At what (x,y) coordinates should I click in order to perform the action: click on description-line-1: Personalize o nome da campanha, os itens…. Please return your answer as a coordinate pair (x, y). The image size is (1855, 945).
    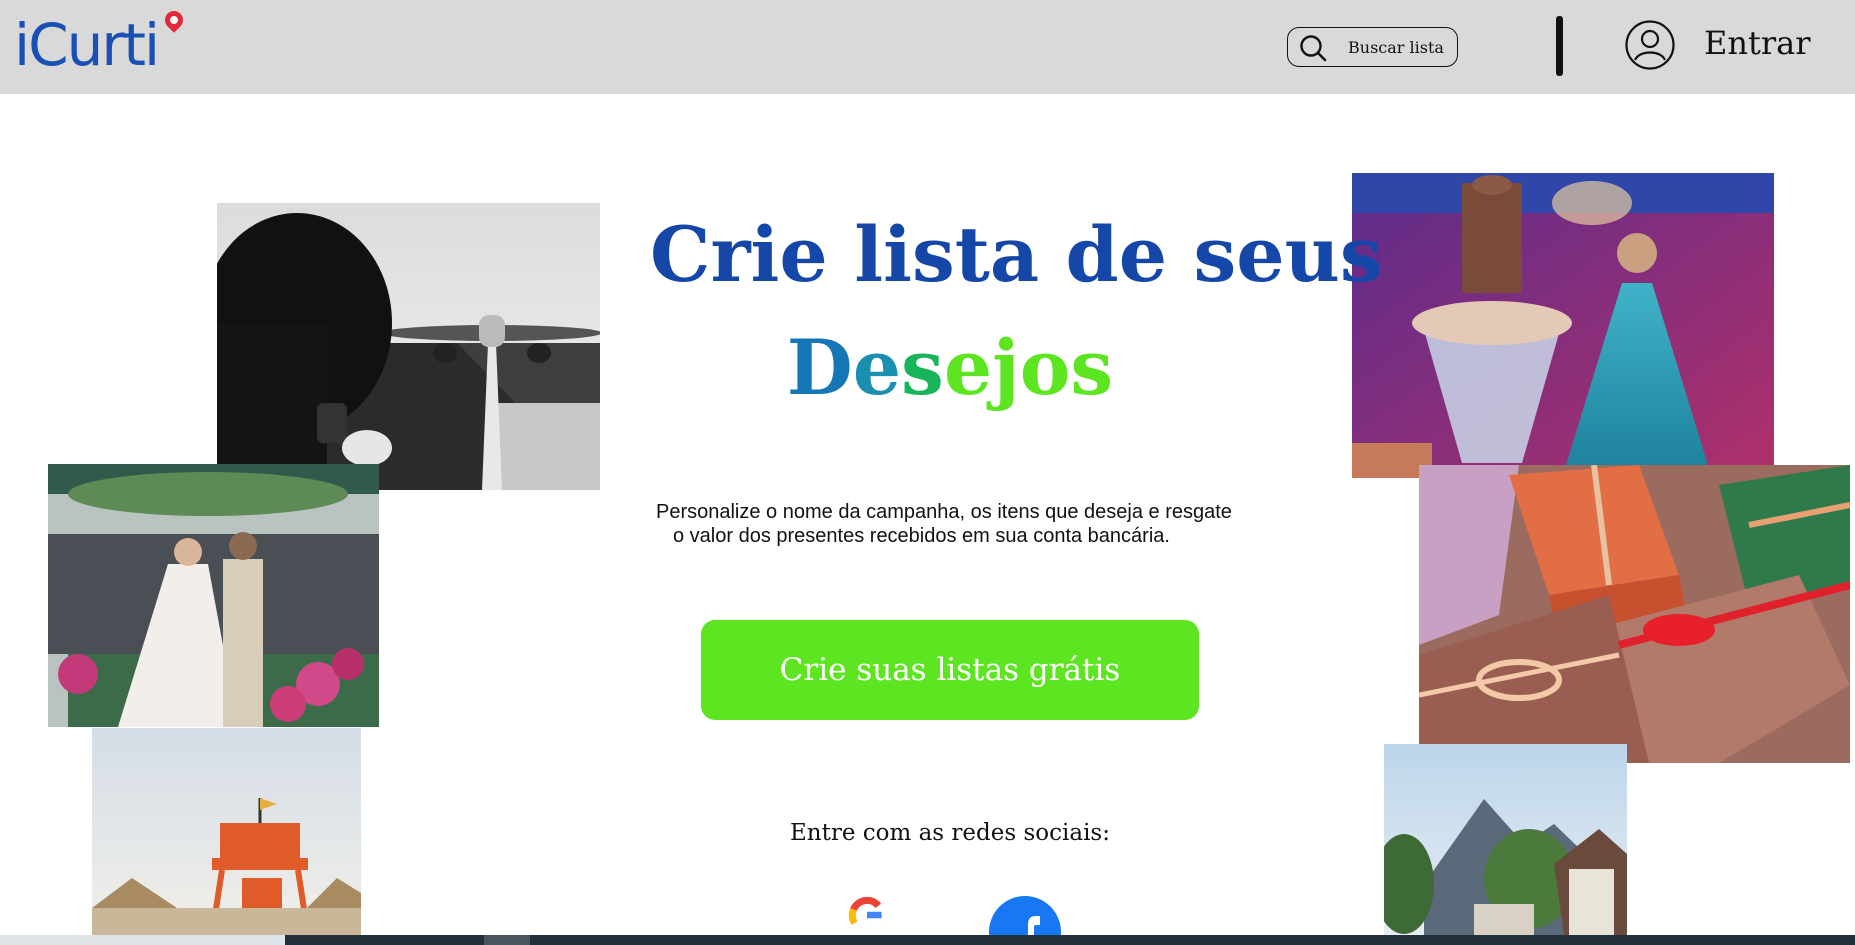
    Looking at the image, I should click on (944, 512).